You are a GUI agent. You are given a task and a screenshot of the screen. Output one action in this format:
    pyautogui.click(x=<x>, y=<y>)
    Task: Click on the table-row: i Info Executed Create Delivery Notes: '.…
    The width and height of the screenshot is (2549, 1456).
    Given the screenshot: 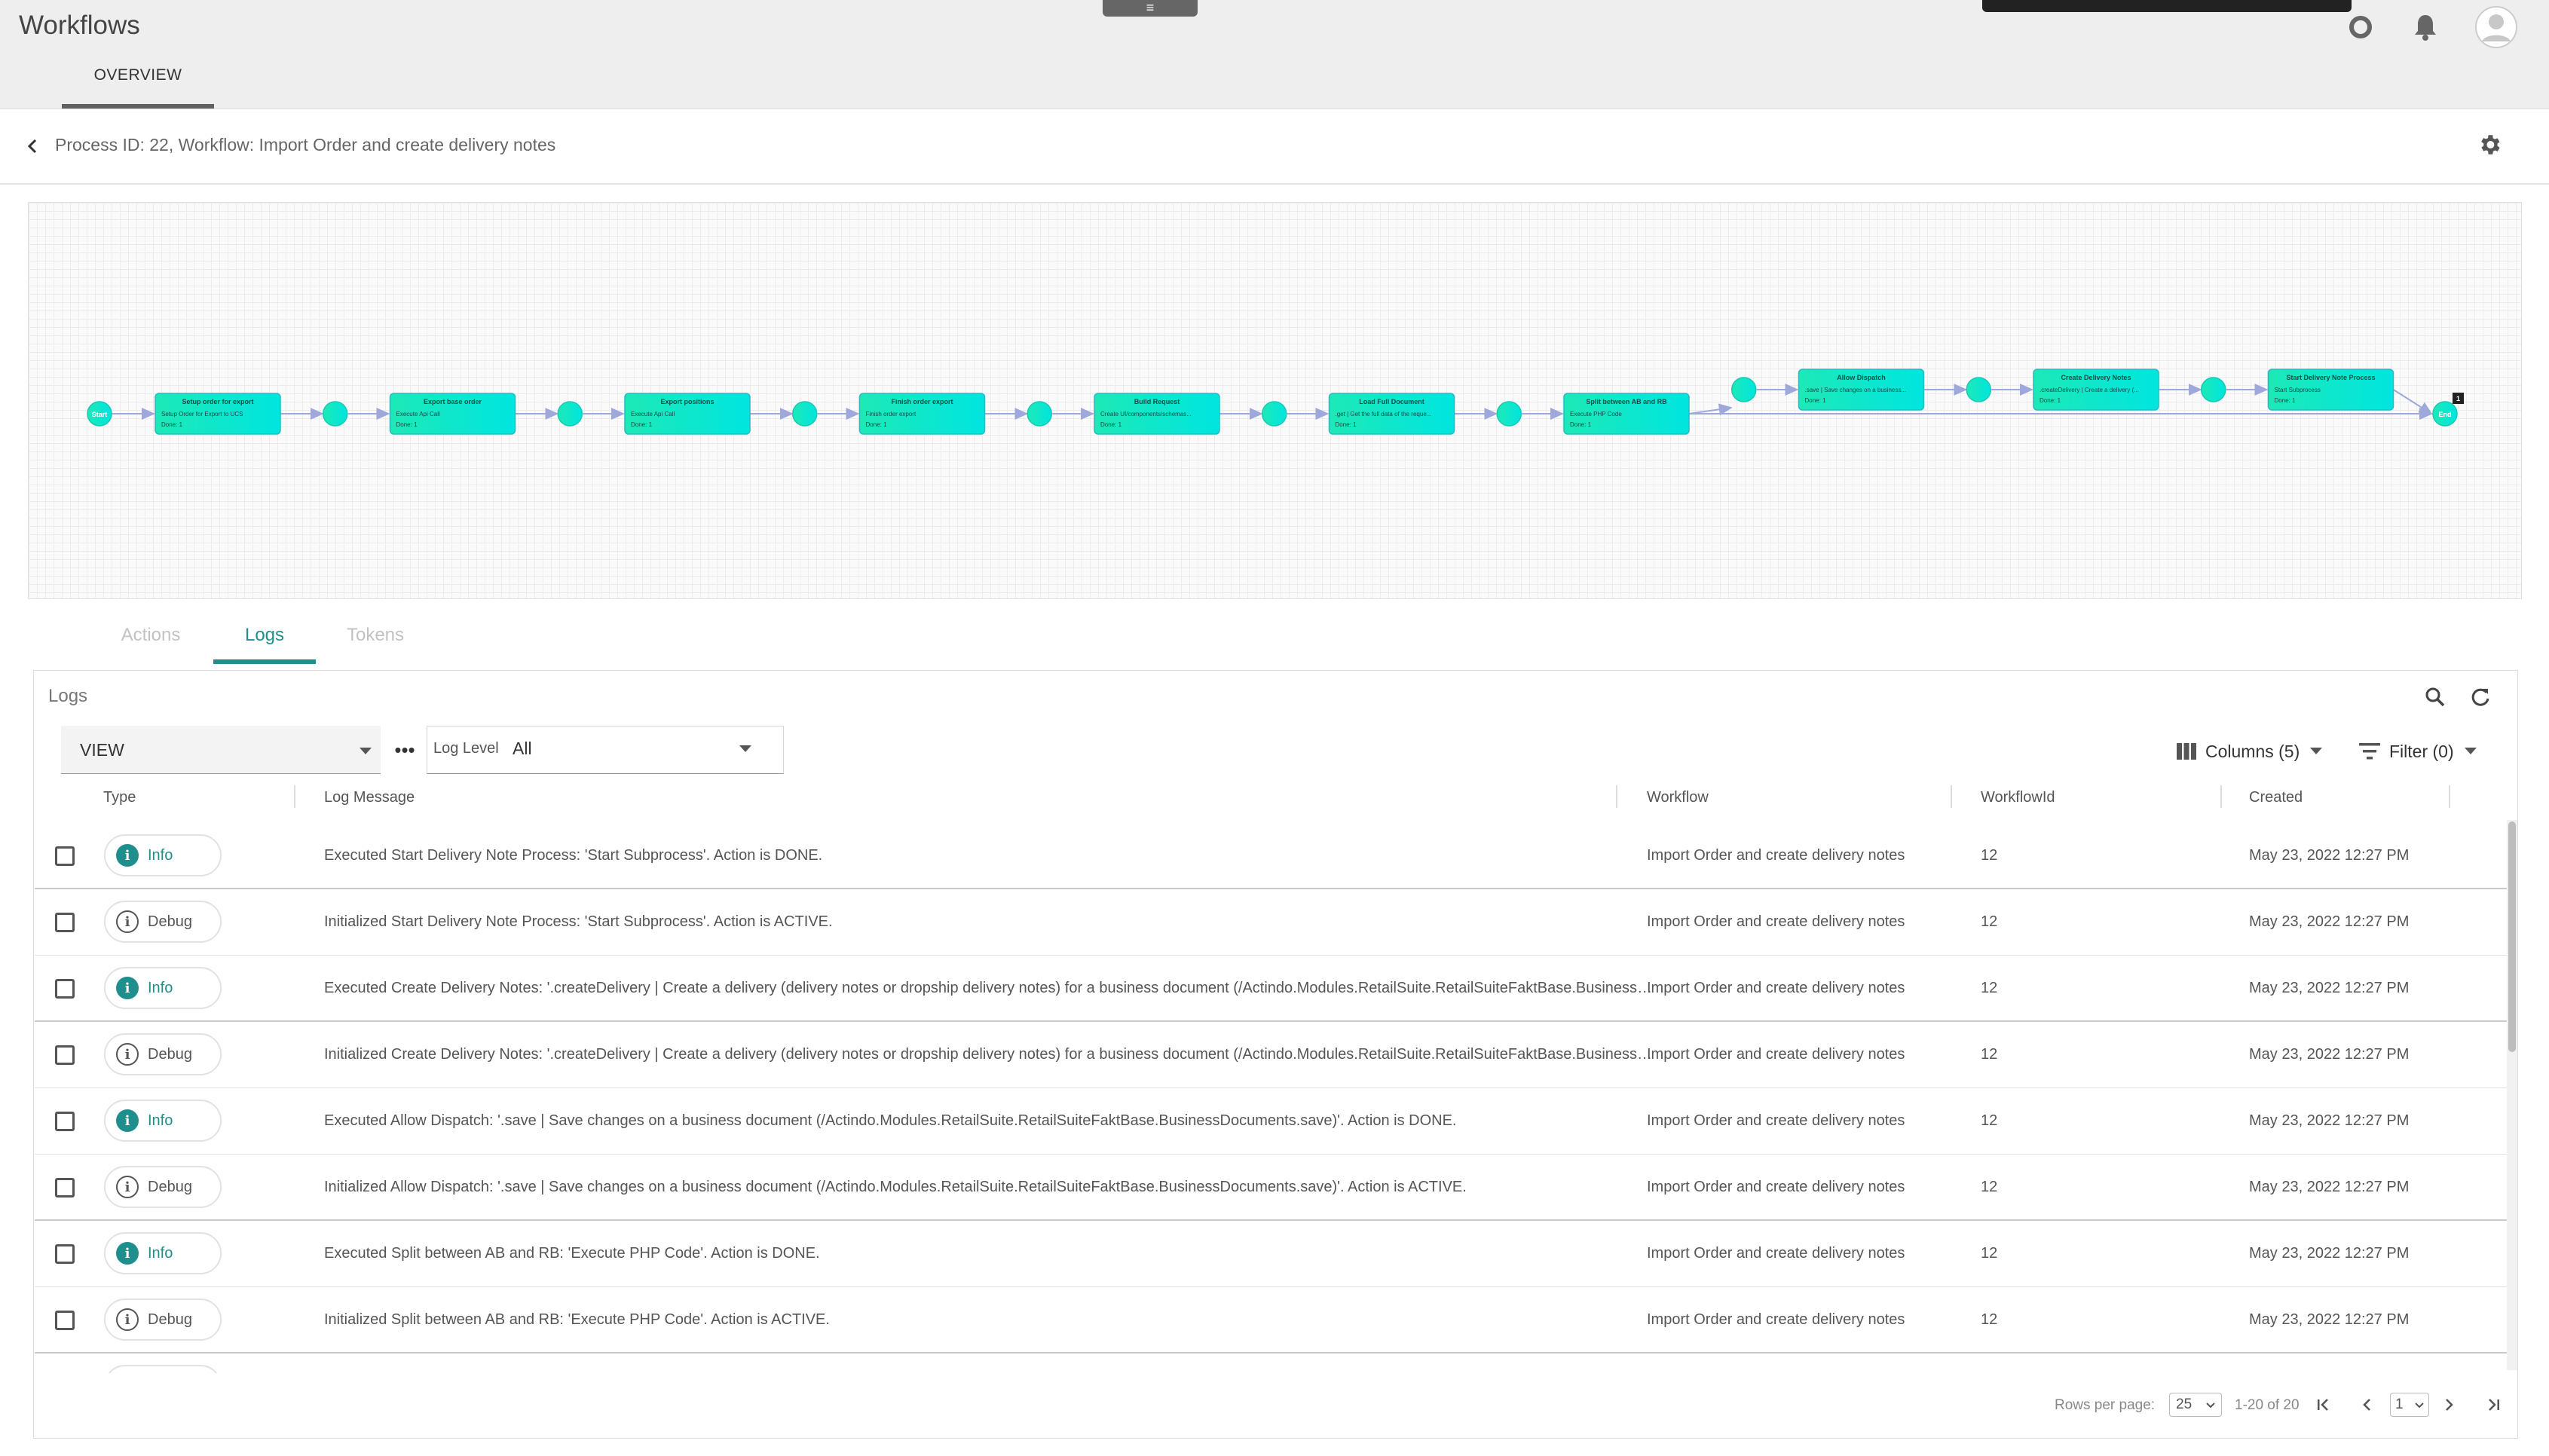 What is the action you would take?
    pyautogui.click(x=1271, y=989)
    